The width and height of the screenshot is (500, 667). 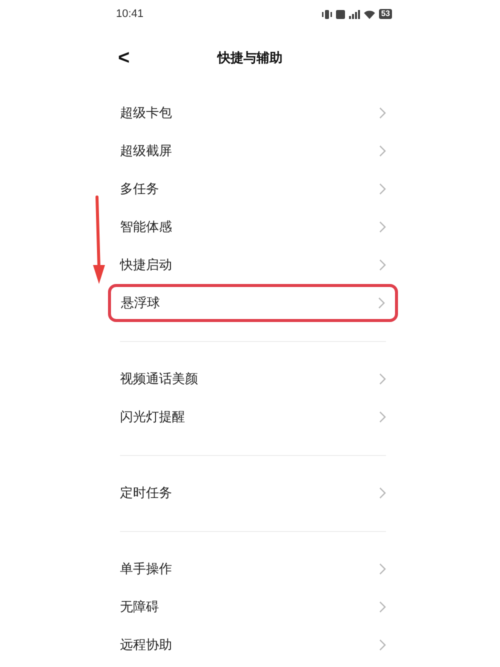 What do you see at coordinates (327, 14) in the screenshot?
I see `vibrate-icon` at bounding box center [327, 14].